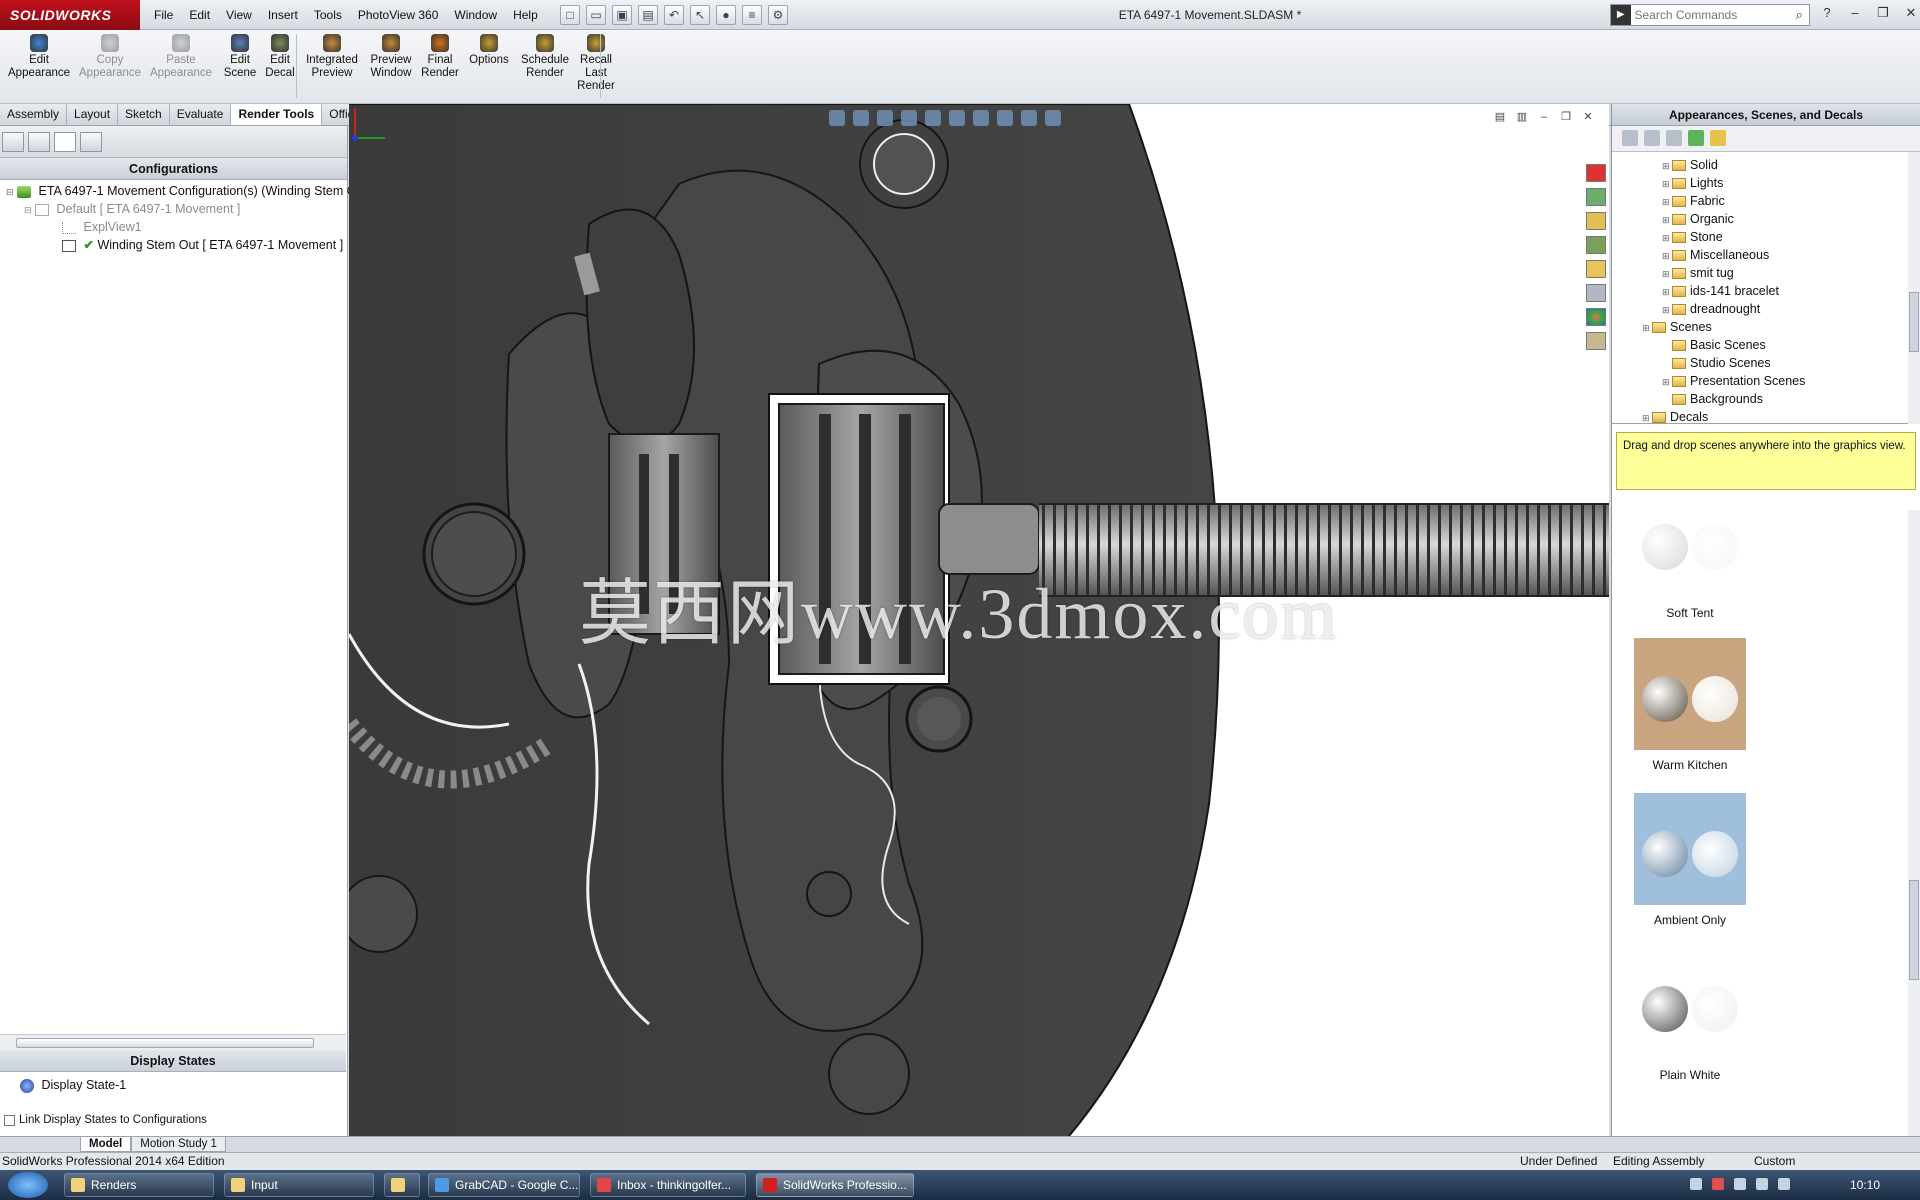  Describe the element at coordinates (1696, 138) in the screenshot. I see `refresh-icon` at that location.